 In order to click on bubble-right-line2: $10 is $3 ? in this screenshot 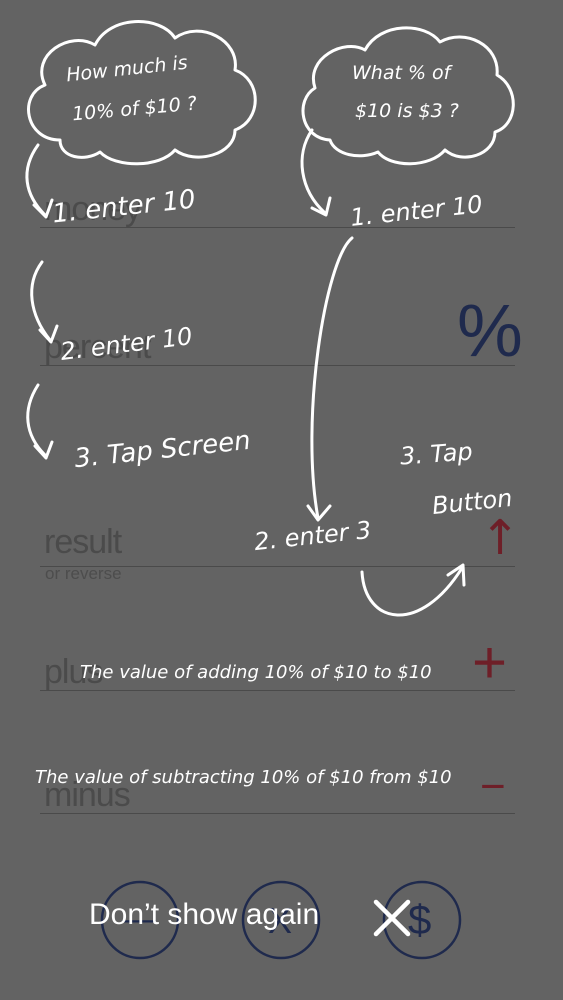, I will do `click(407, 111)`.